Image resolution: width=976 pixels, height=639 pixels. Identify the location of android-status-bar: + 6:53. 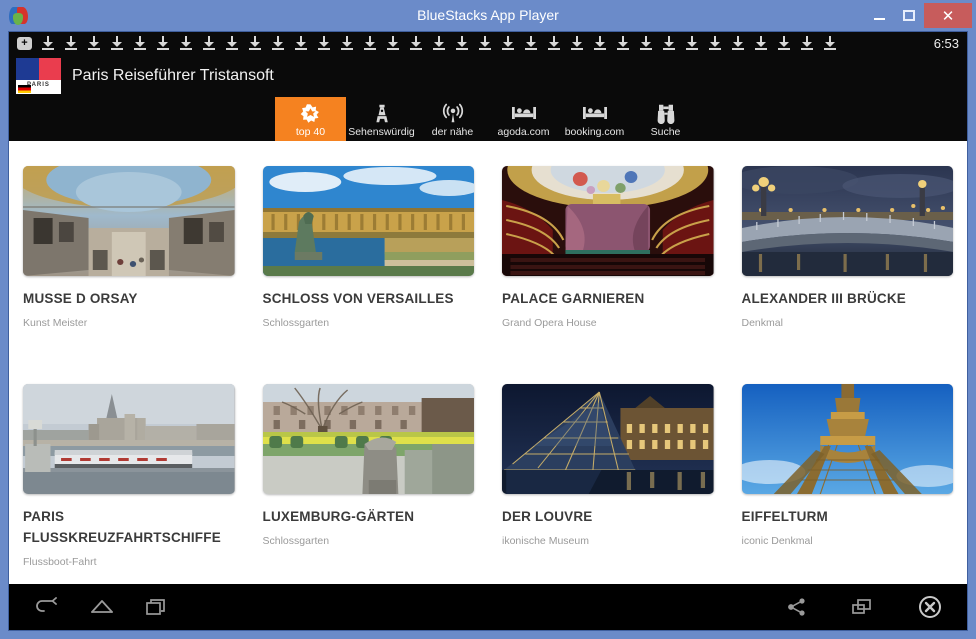
(488, 43).